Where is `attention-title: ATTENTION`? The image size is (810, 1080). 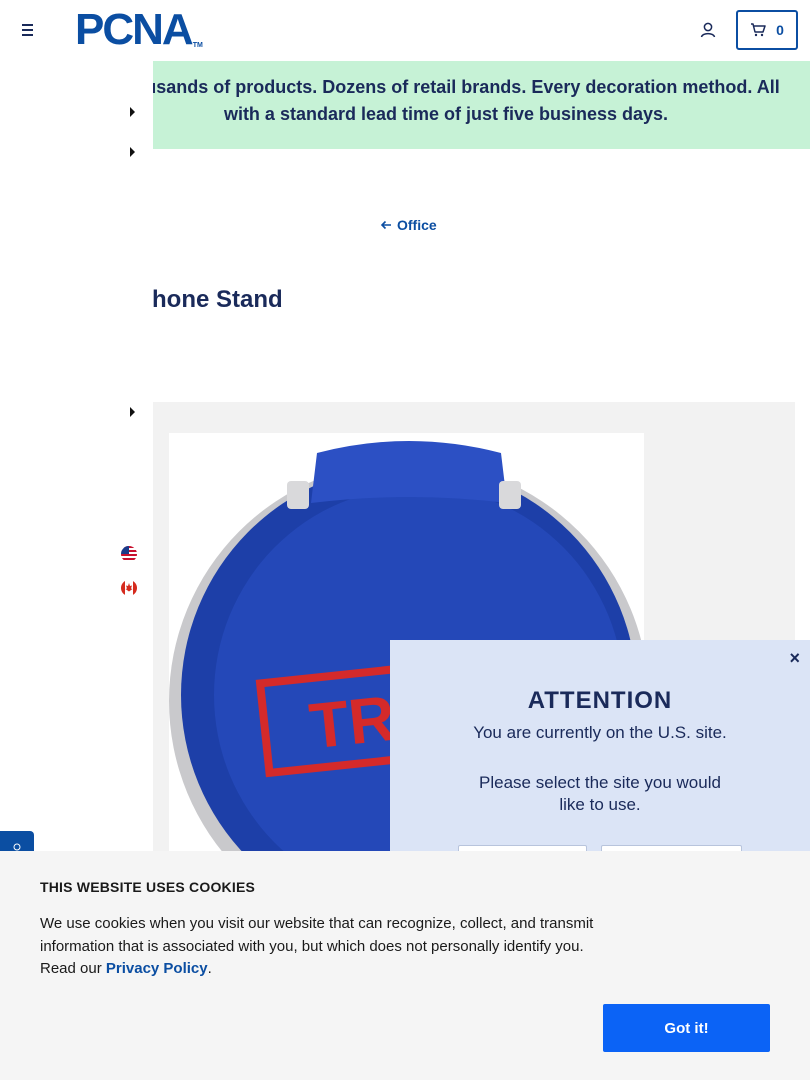
attention-title: ATTENTION is located at coordinates (600, 700).